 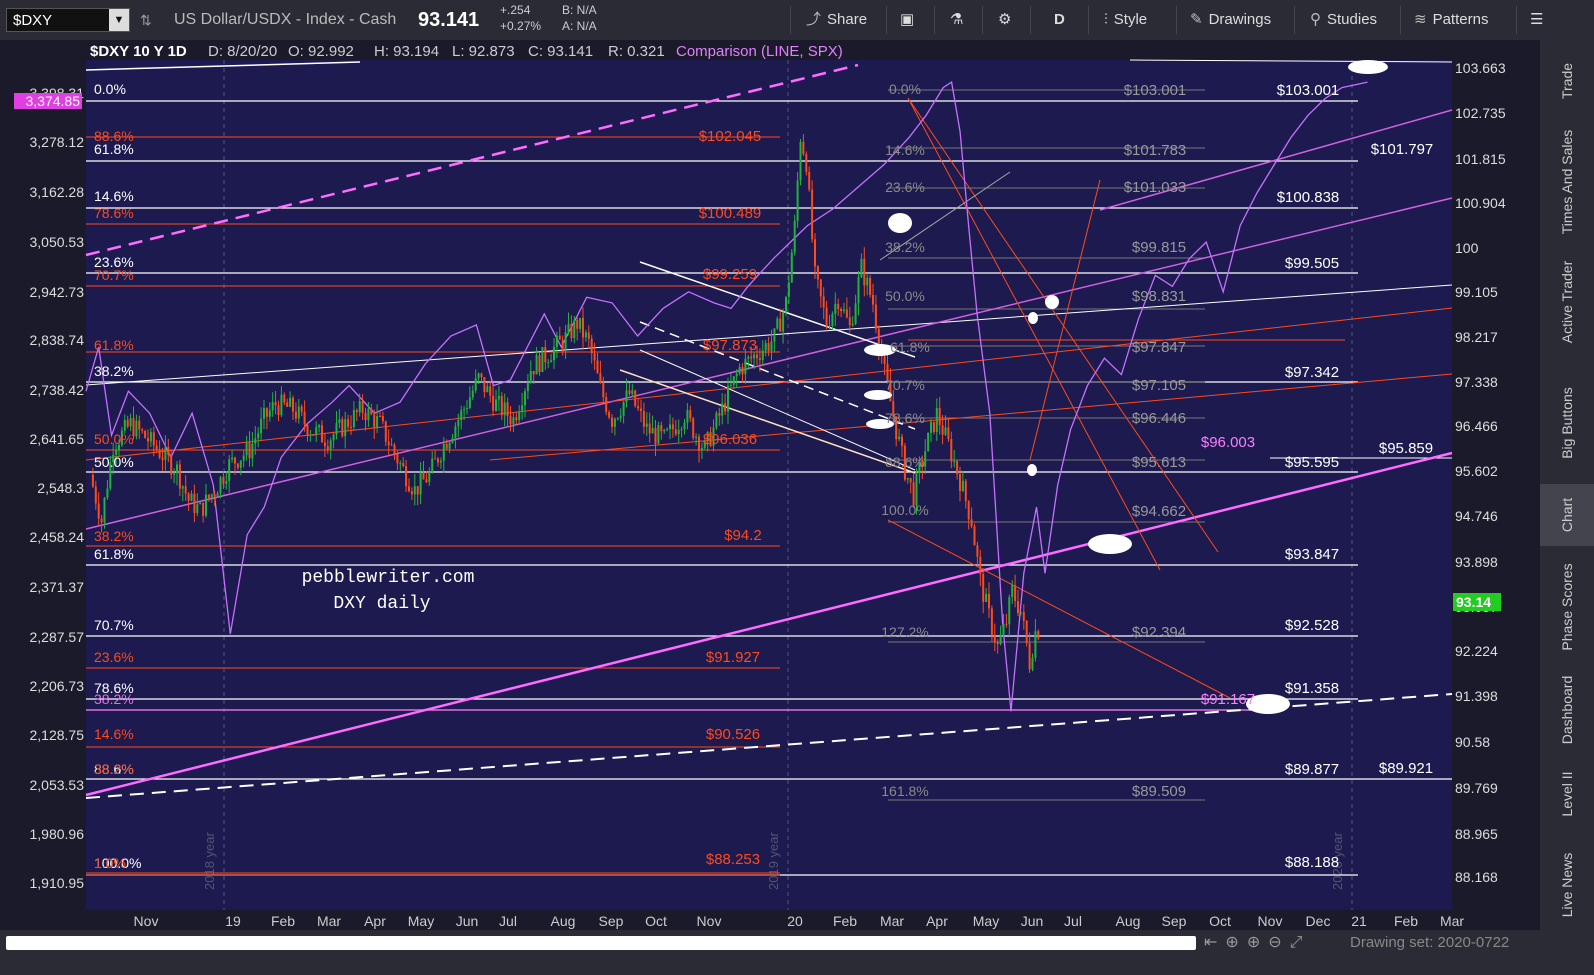 I want to click on tab-big-buttons: Big Buttons, so click(x=1567, y=423).